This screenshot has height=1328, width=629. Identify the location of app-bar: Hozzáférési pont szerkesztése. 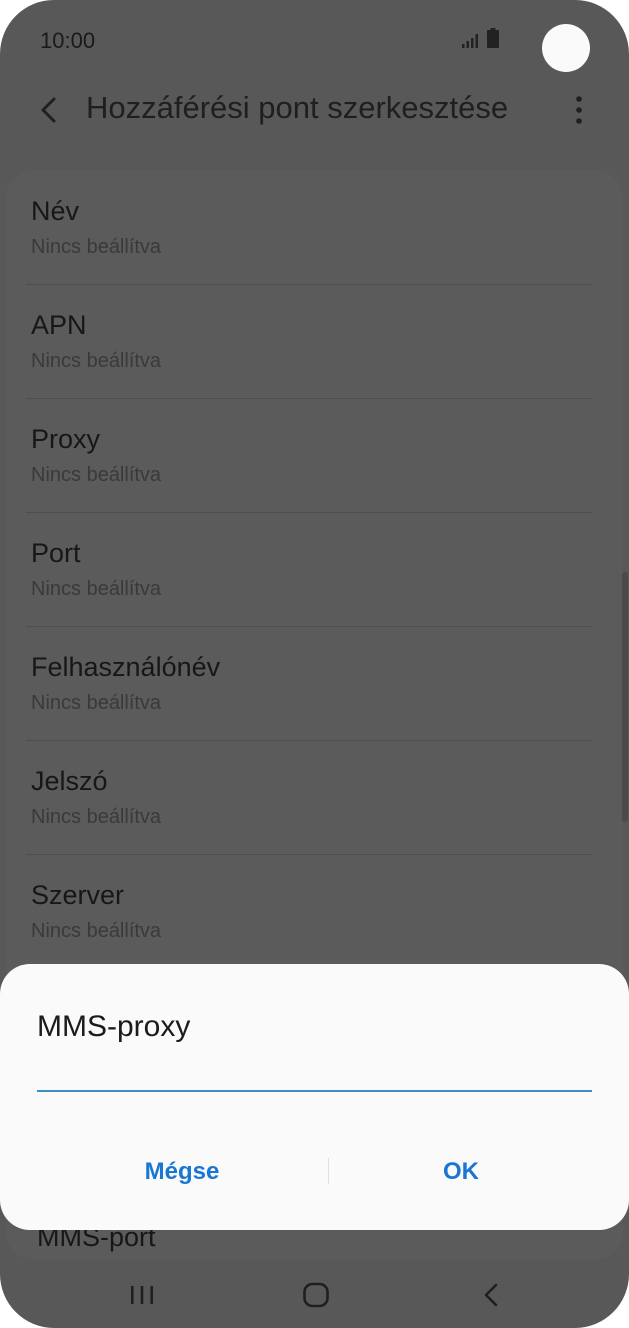
(314, 110).